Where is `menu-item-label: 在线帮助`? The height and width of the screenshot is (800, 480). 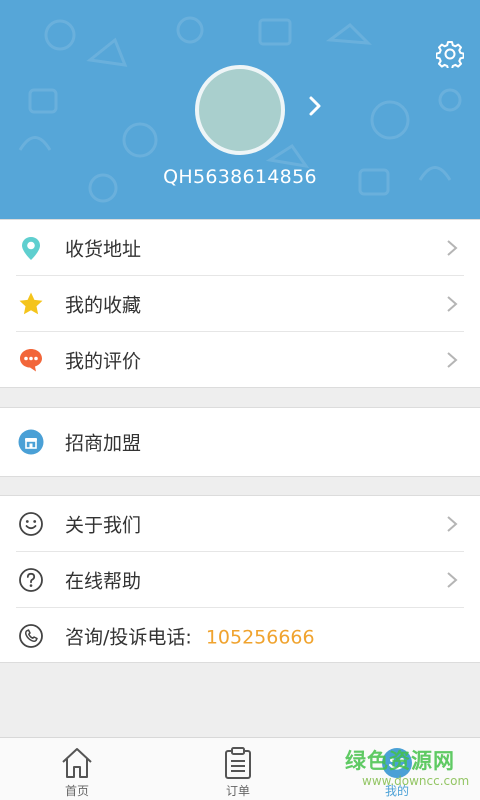 menu-item-label: 在线帮助 is located at coordinates (103, 581).